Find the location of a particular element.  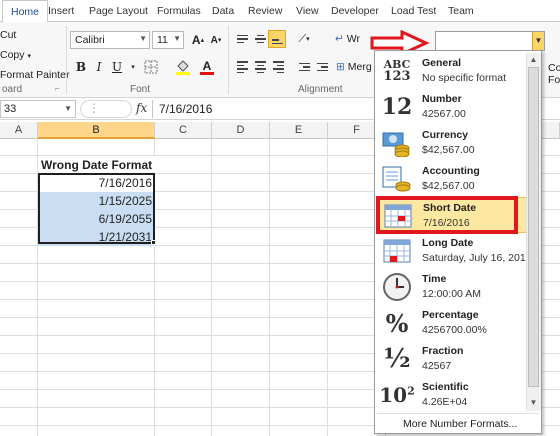

shrink-font-button: A ▾ is located at coordinates (216, 40).